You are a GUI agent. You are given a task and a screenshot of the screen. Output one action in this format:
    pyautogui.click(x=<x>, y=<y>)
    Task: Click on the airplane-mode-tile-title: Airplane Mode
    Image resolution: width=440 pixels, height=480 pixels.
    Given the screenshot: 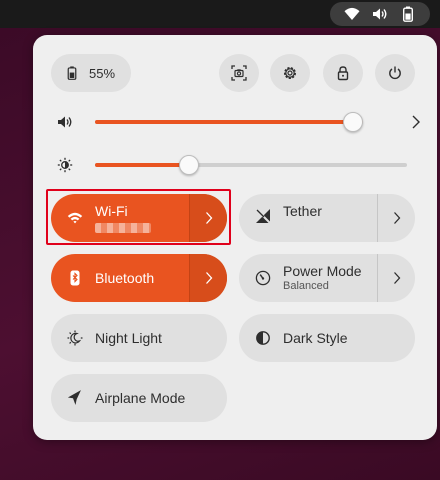 What is the action you would take?
    pyautogui.click(x=140, y=397)
    